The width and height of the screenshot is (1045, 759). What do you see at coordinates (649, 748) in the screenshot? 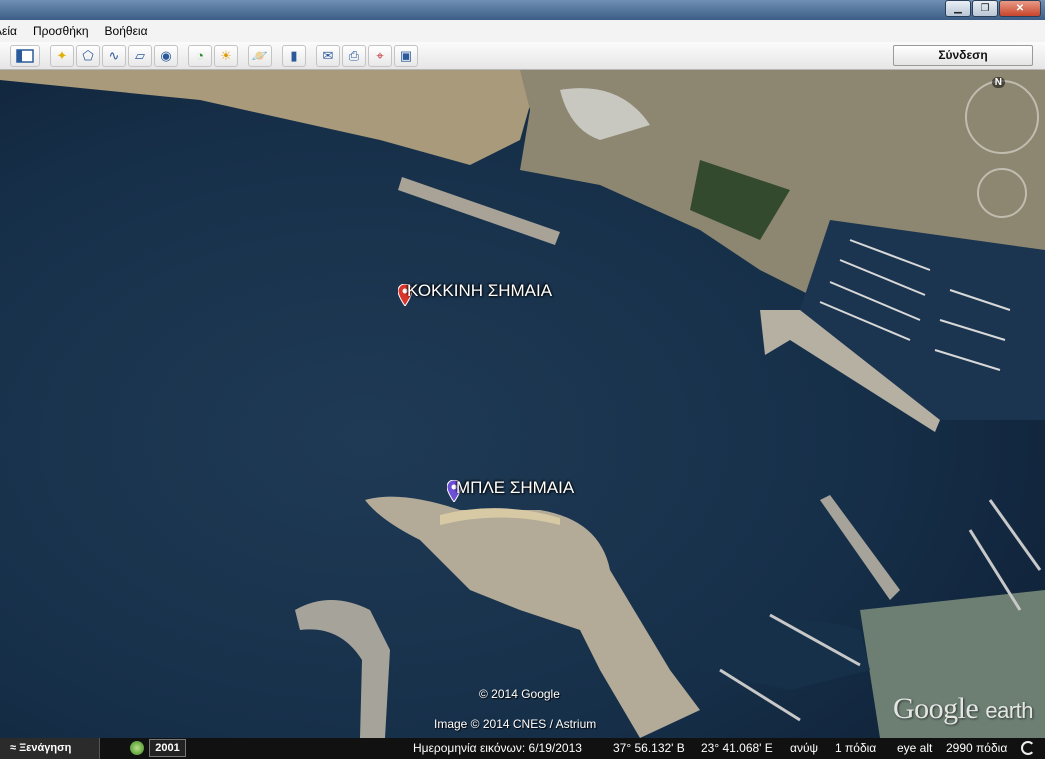
I see `latitude: 37° 56.132' Β` at bounding box center [649, 748].